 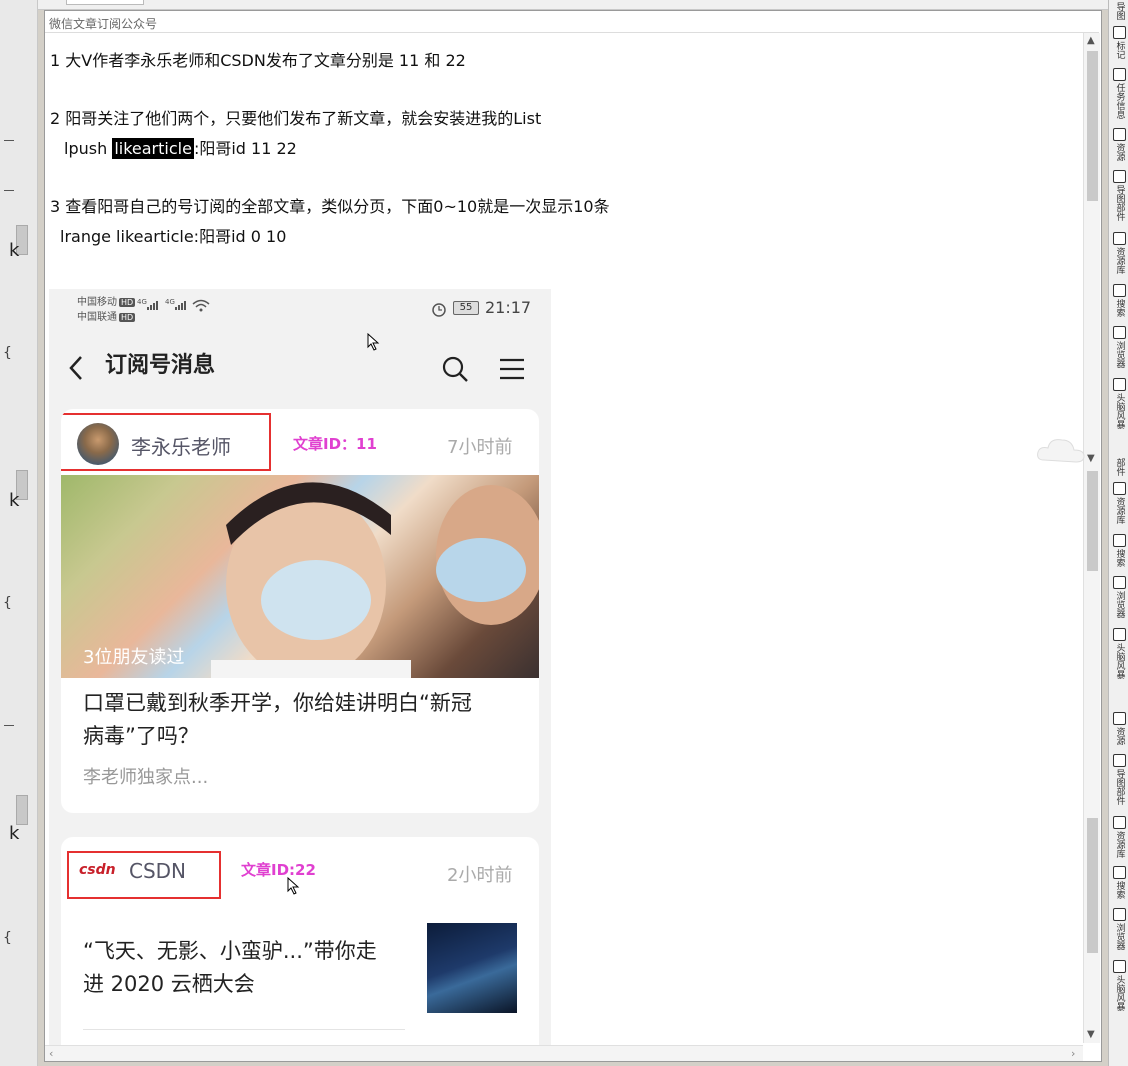 What do you see at coordinates (480, 447) in the screenshot?
I see `time-ago: 7小时前` at bounding box center [480, 447].